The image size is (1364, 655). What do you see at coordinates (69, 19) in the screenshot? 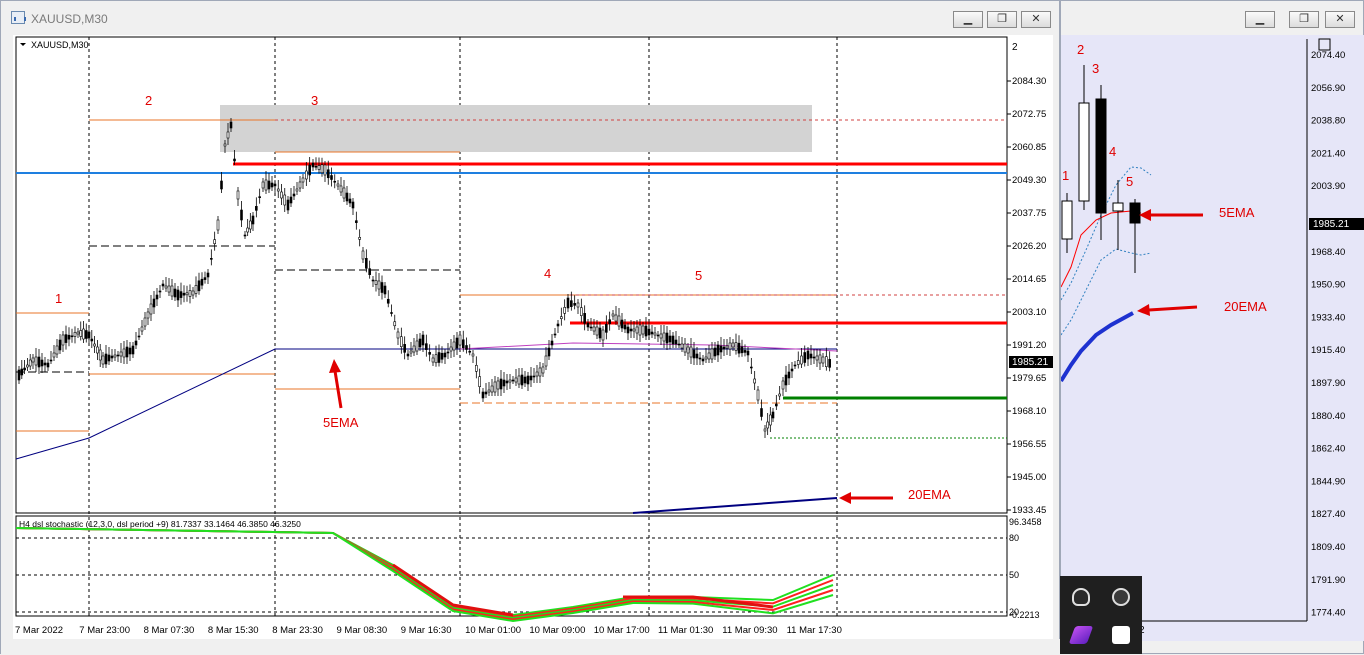
I see `window-title: XAUUSD,M30` at bounding box center [69, 19].